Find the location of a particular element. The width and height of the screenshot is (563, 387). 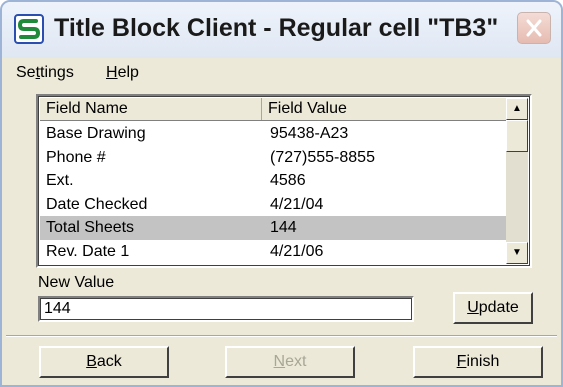

scroll-up-button: ▲ is located at coordinates (517, 109).